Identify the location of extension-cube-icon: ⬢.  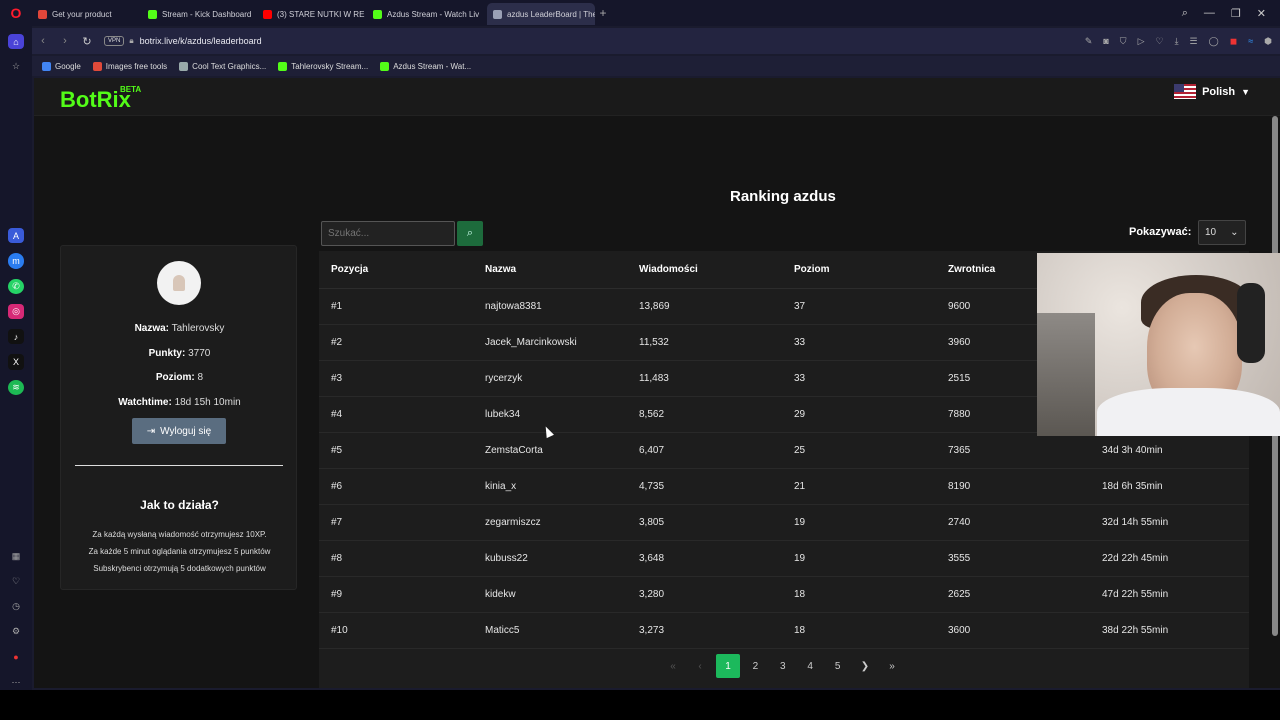
(1268, 41).